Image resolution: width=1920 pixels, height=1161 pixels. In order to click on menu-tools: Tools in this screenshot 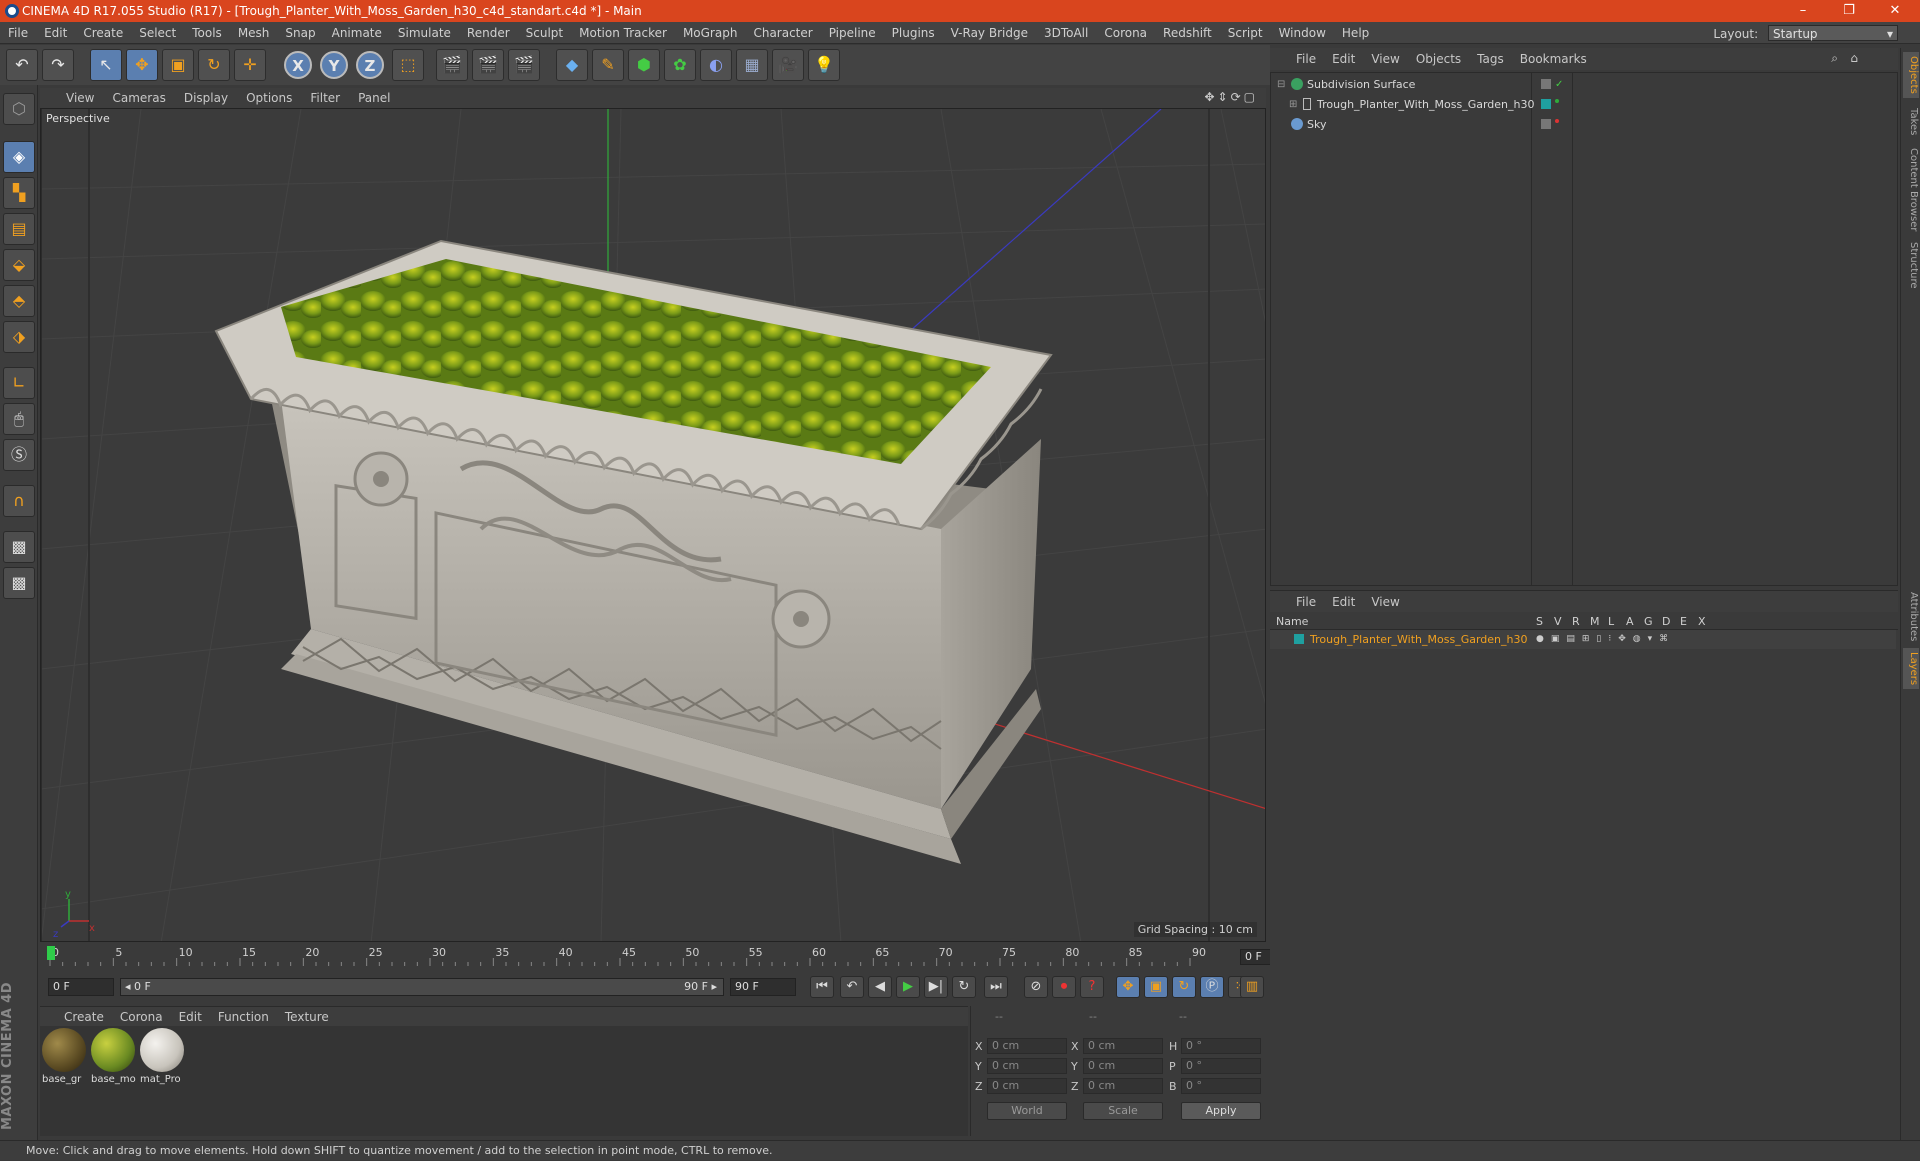, I will do `click(207, 33)`.